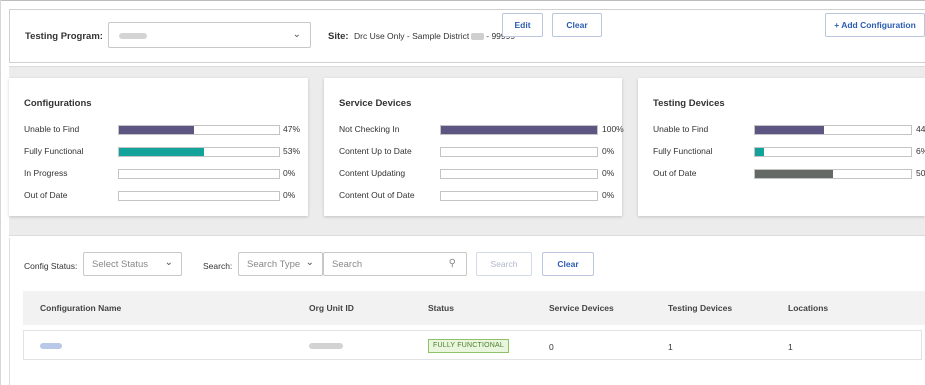 This screenshot has width=925, height=385. What do you see at coordinates (133, 36) in the screenshot?
I see `testing-program-value` at bounding box center [133, 36].